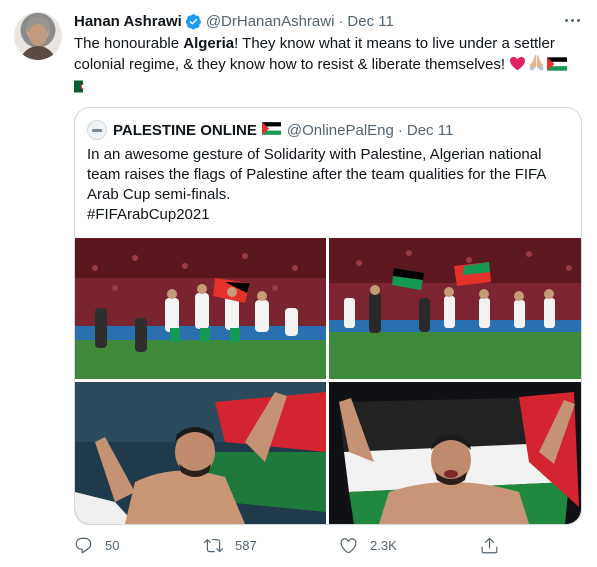  What do you see at coordinates (83, 545) in the screenshot?
I see `reply-icon` at bounding box center [83, 545].